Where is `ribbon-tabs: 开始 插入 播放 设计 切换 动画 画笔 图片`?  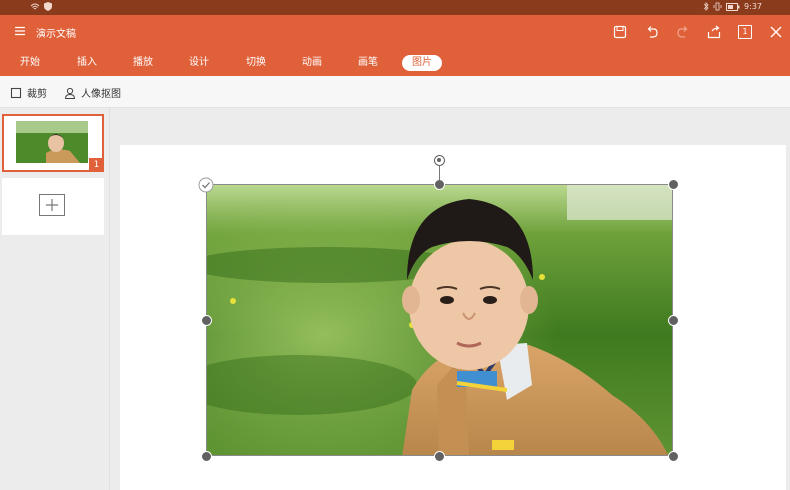
ribbon-tabs: 开始 插入 播放 设计 切换 动画 画笔 图片 is located at coordinates (395, 63).